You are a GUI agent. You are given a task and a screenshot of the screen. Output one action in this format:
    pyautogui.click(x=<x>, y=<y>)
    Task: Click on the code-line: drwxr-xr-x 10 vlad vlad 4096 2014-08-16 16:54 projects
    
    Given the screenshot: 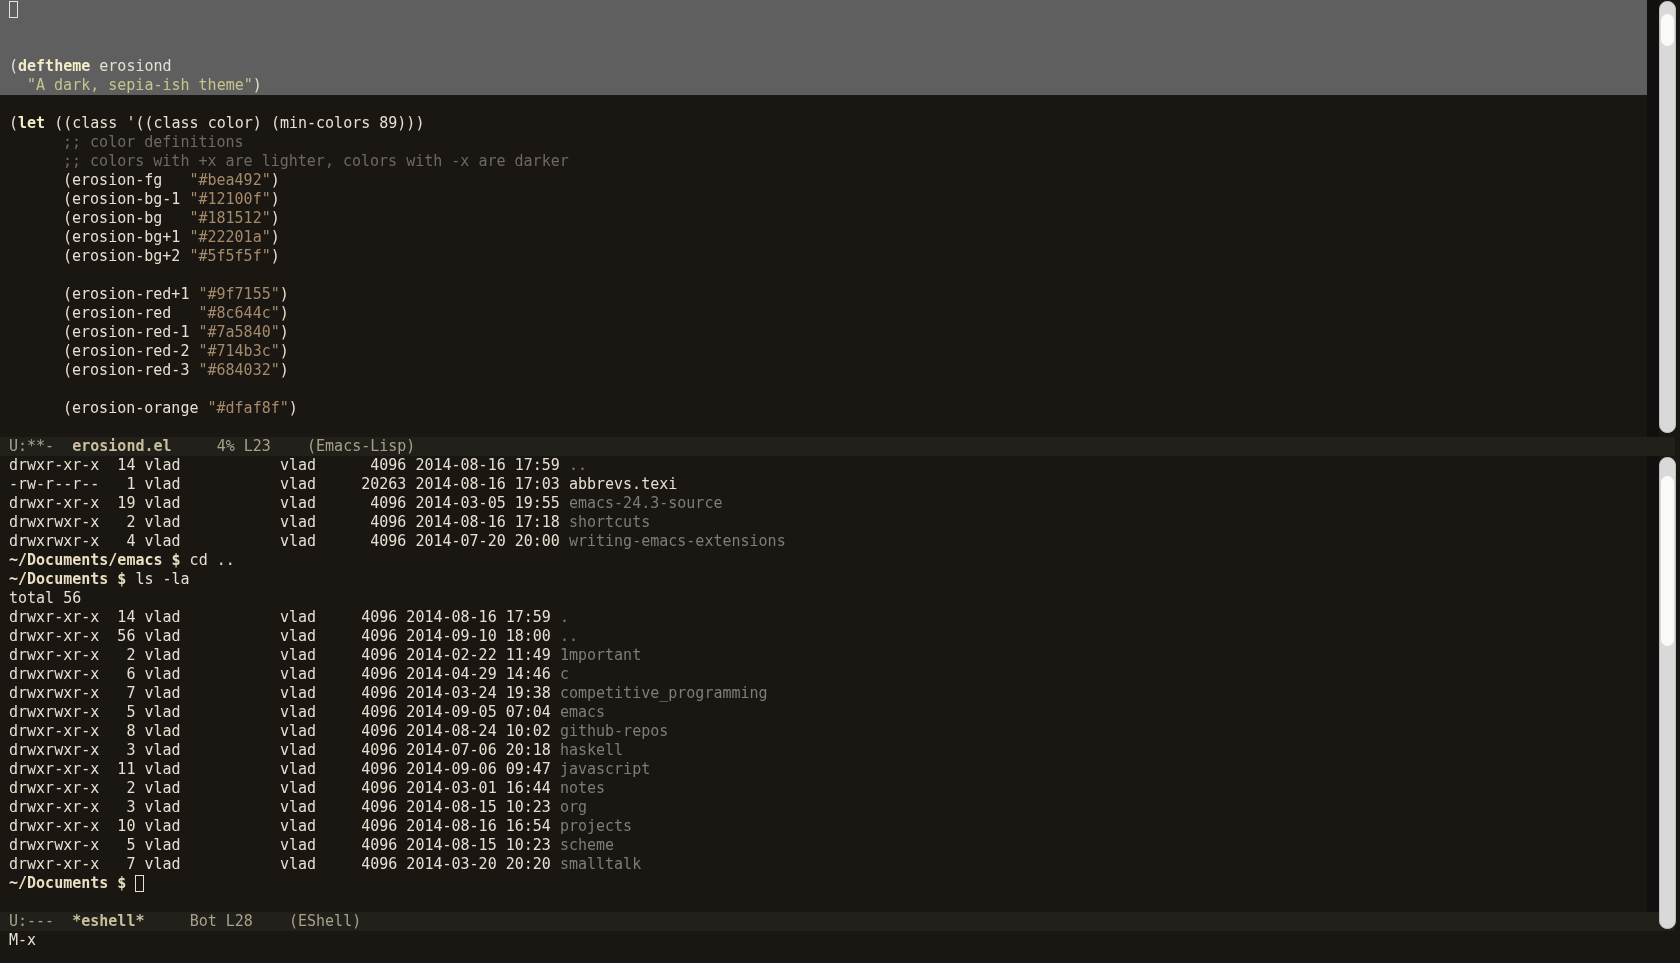 What is the action you would take?
    pyautogui.click(x=321, y=826)
    